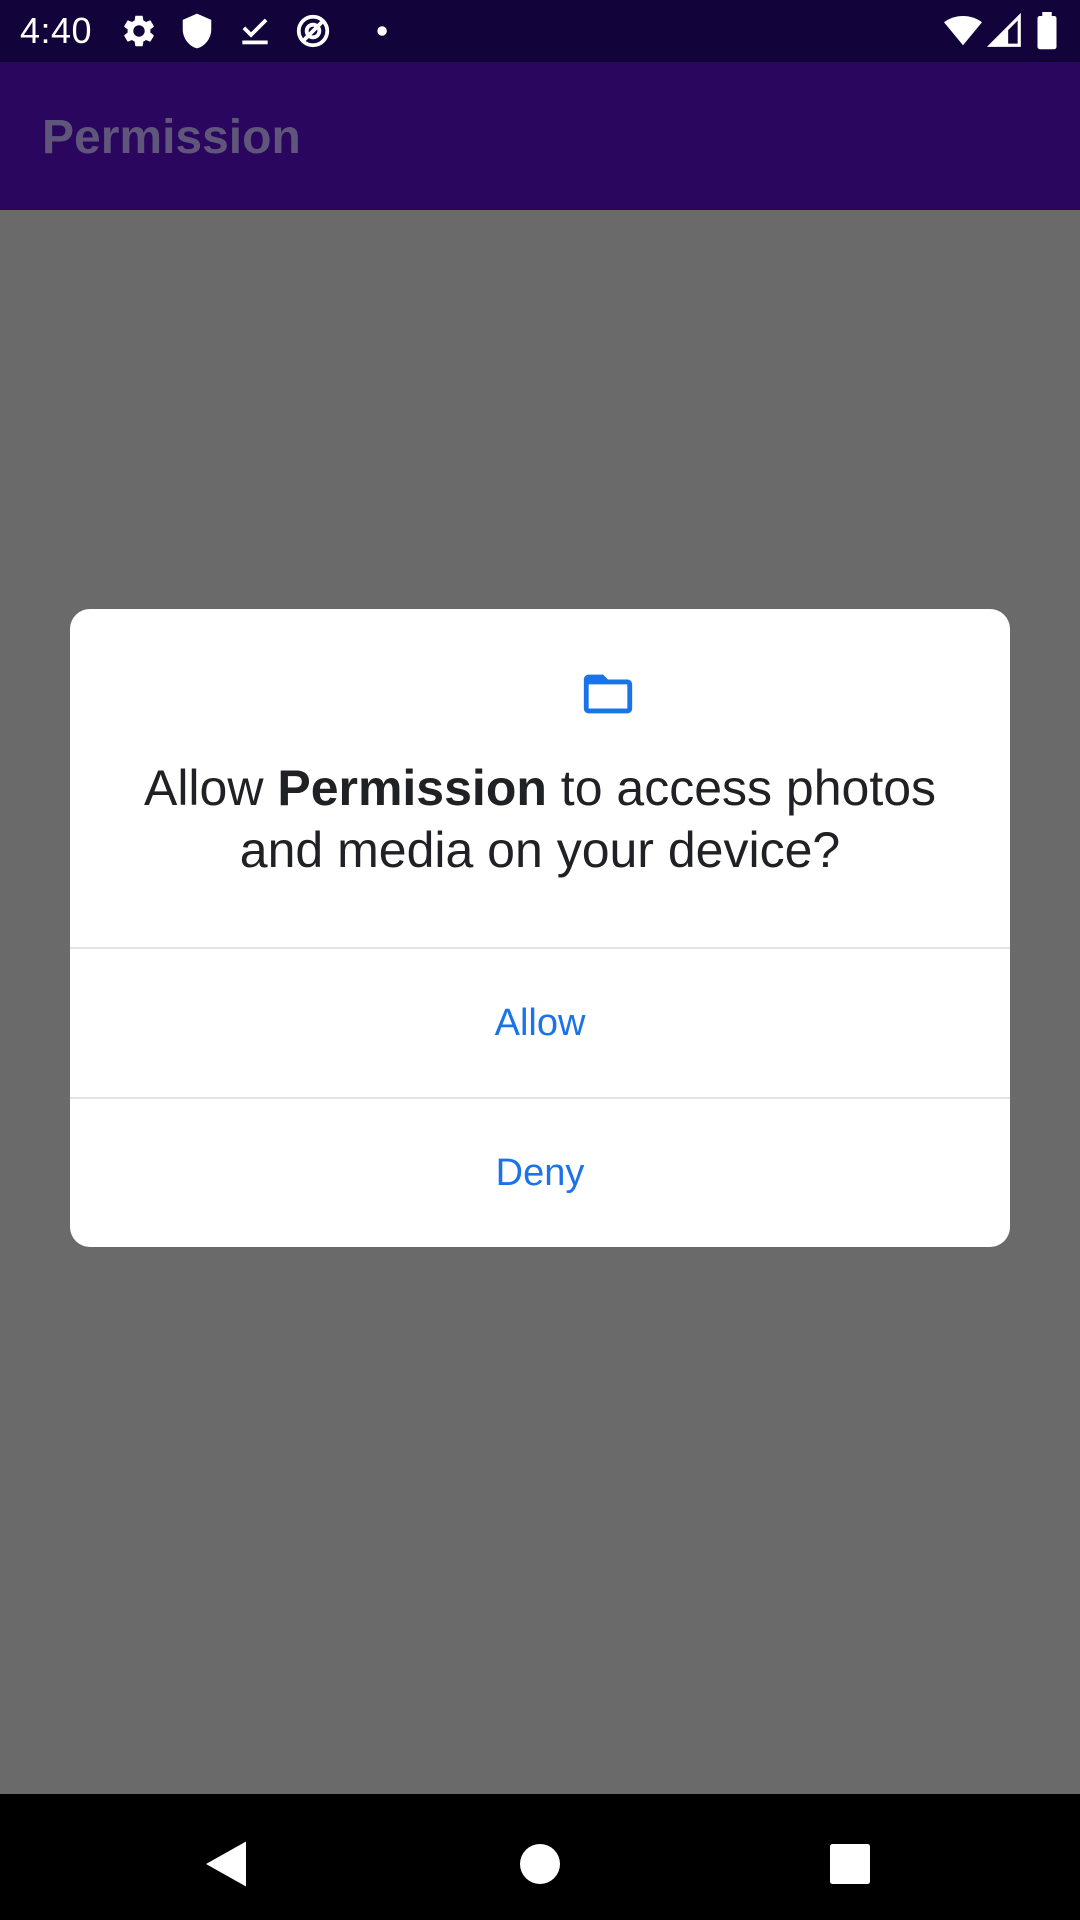  Describe the element at coordinates (226, 1864) in the screenshot. I see `back-icon` at that location.